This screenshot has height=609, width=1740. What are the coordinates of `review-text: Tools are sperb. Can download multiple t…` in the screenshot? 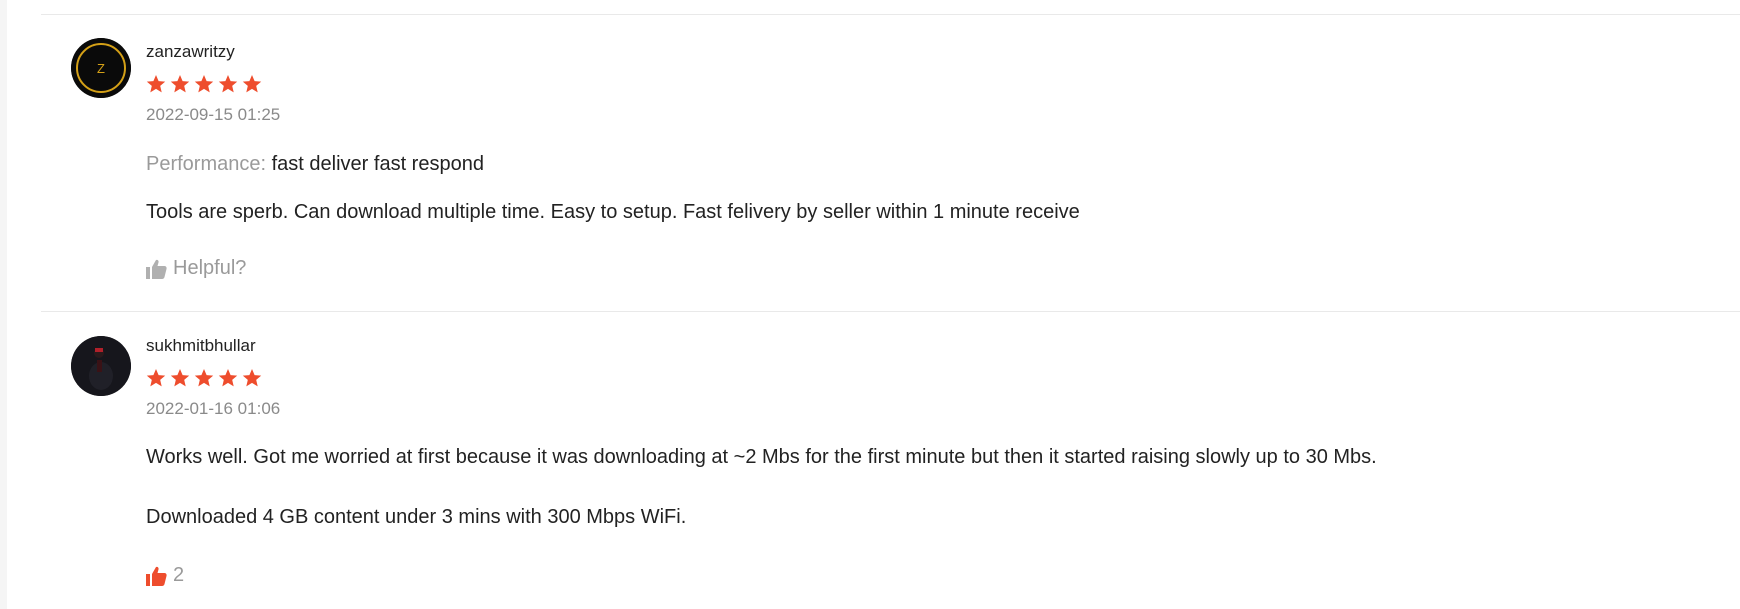 It's located at (613, 212).